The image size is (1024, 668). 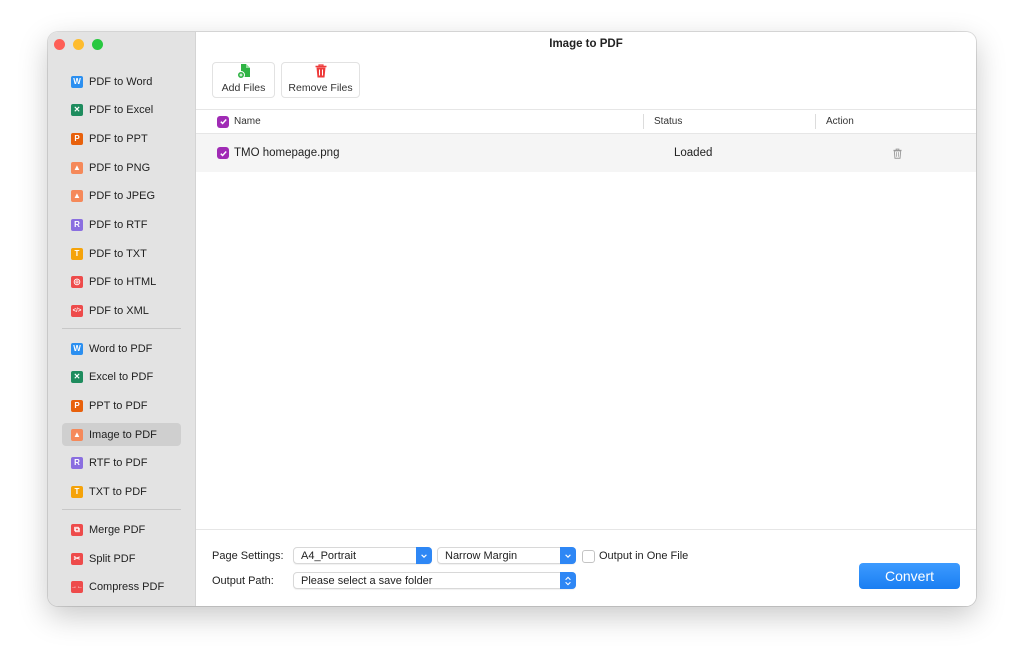 I want to click on column-status-header: Status, so click(x=668, y=121).